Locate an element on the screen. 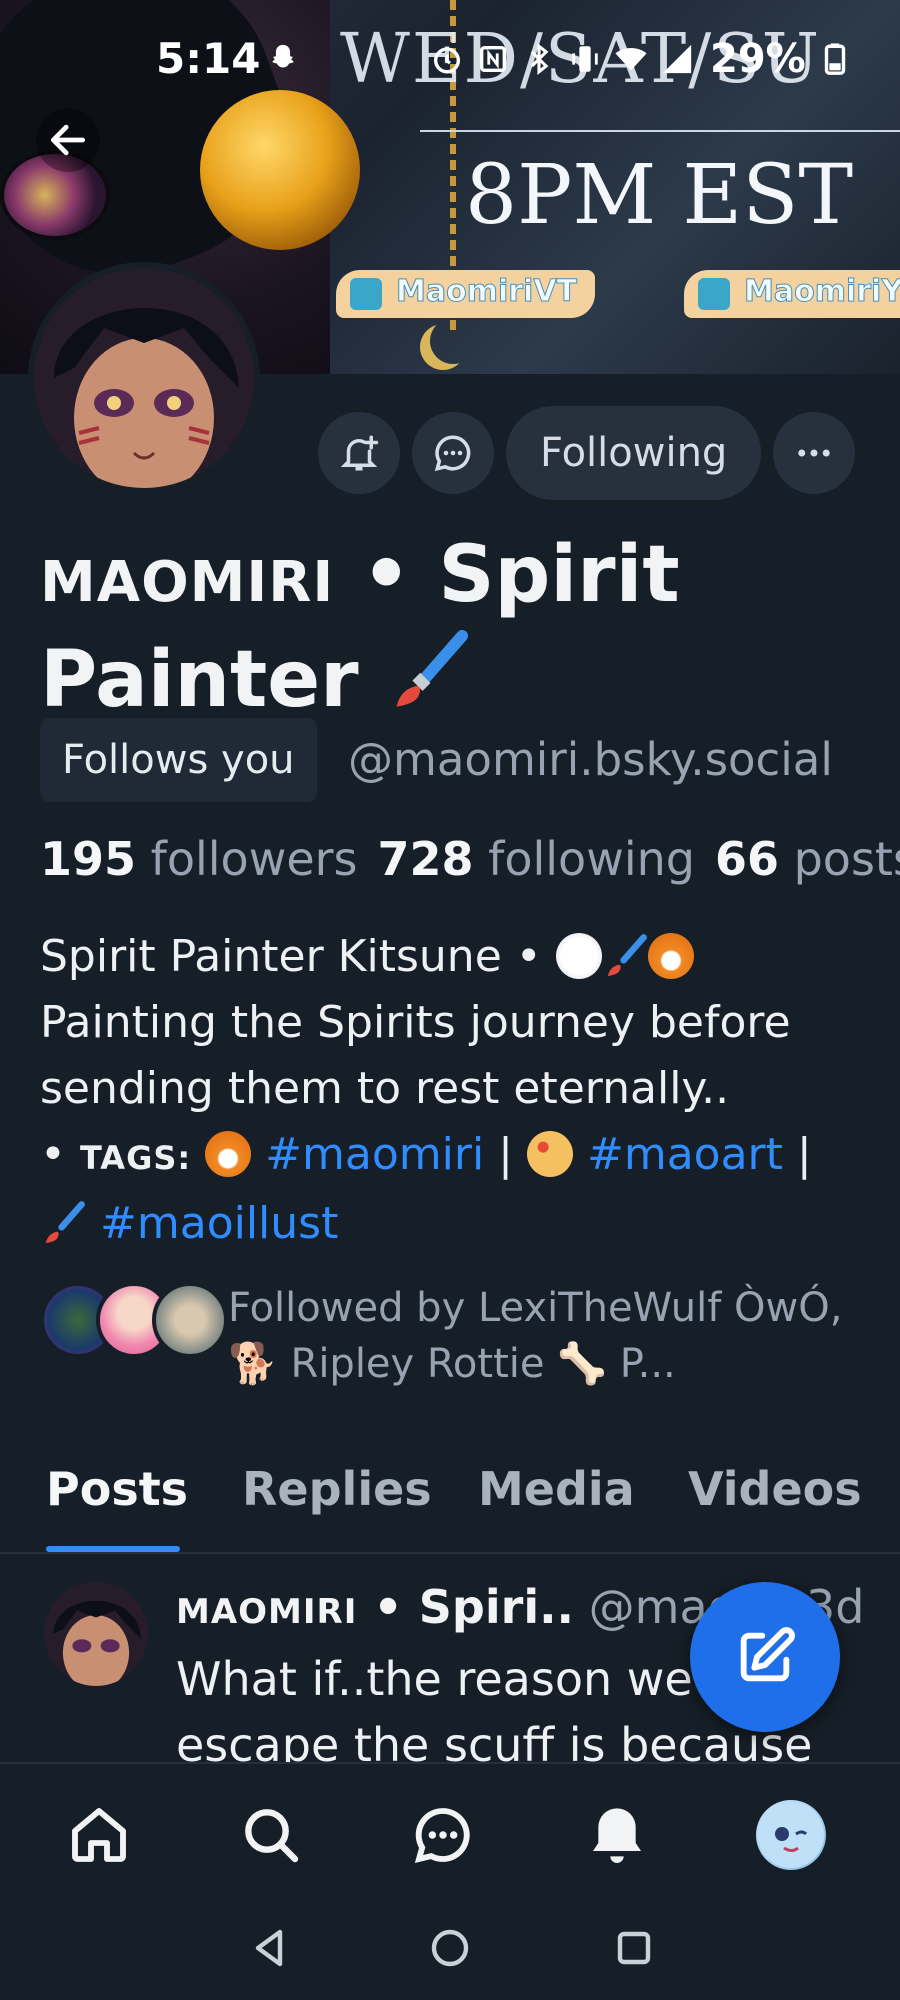 The width and height of the screenshot is (900, 2000). ellipsis-icon is located at coordinates (814, 453).